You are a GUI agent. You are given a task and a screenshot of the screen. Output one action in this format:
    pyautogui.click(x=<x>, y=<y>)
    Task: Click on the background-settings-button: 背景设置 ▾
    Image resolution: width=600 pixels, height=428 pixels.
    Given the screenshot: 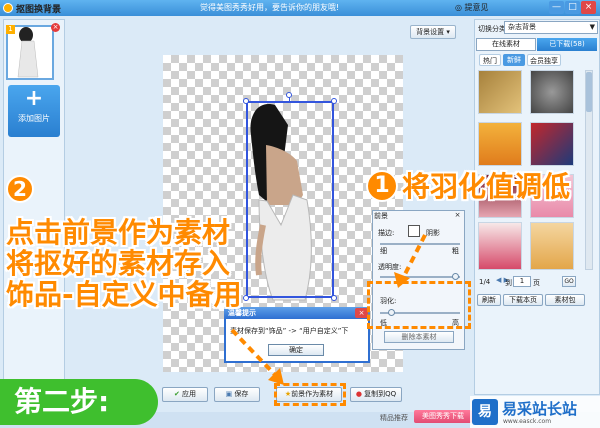 What is the action you would take?
    pyautogui.click(x=433, y=32)
    